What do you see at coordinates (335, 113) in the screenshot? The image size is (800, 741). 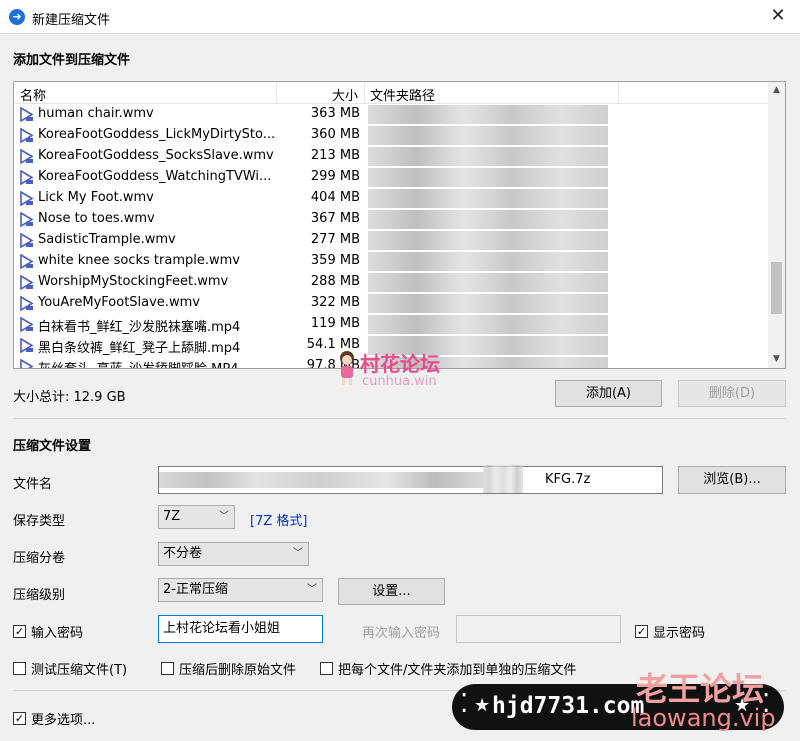 I see `file-size: 363 MB` at bounding box center [335, 113].